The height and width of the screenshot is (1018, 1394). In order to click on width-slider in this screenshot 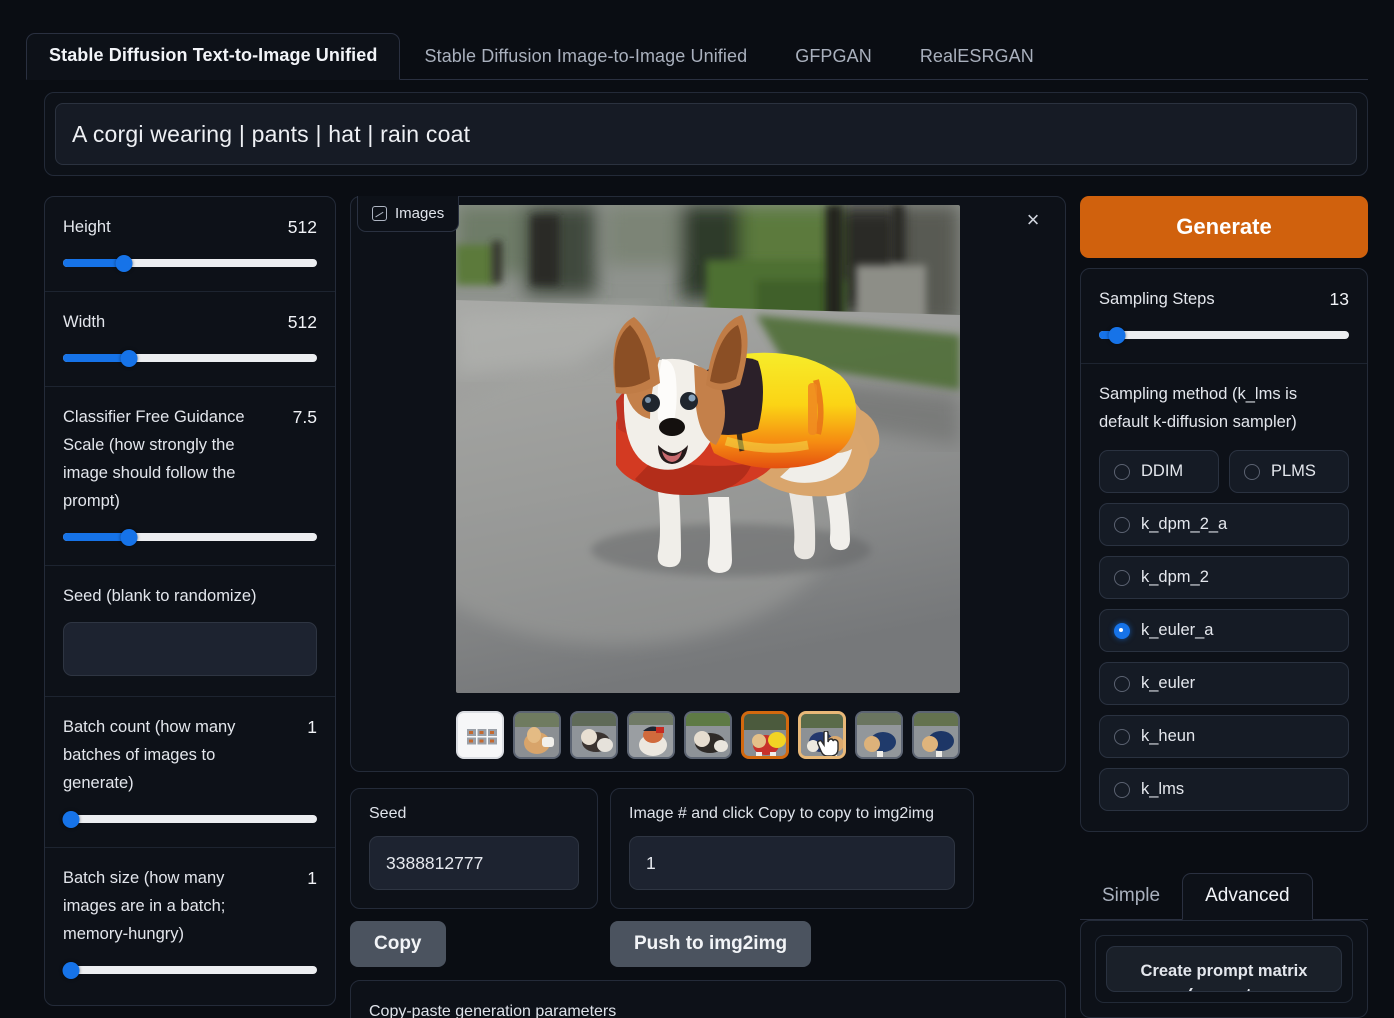, I will do `click(190, 358)`.